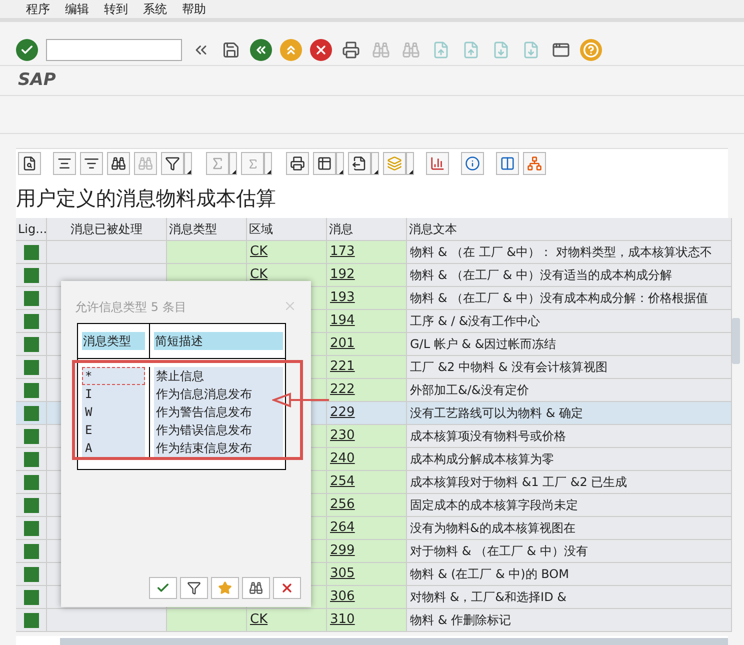 The width and height of the screenshot is (744, 645). Describe the element at coordinates (116, 9) in the screenshot. I see `menu-item: 转到` at that location.